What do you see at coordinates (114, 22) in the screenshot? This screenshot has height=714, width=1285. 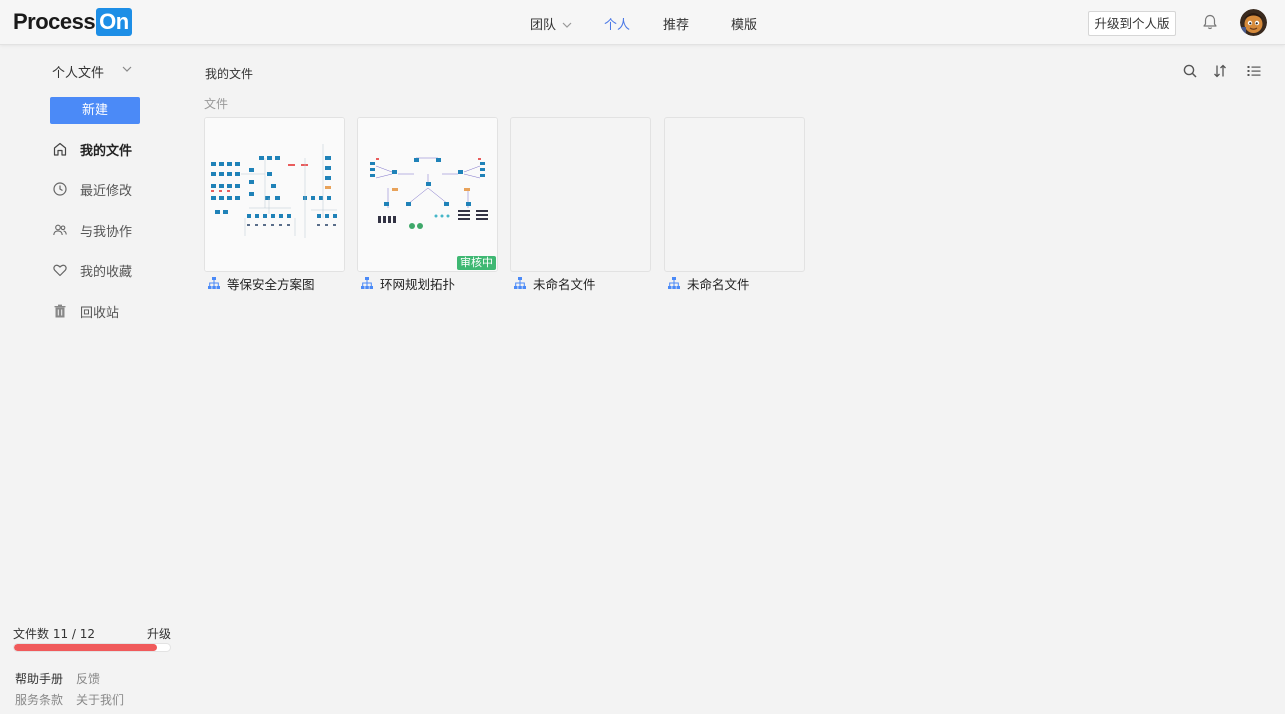 I see `logo-badge: On` at bounding box center [114, 22].